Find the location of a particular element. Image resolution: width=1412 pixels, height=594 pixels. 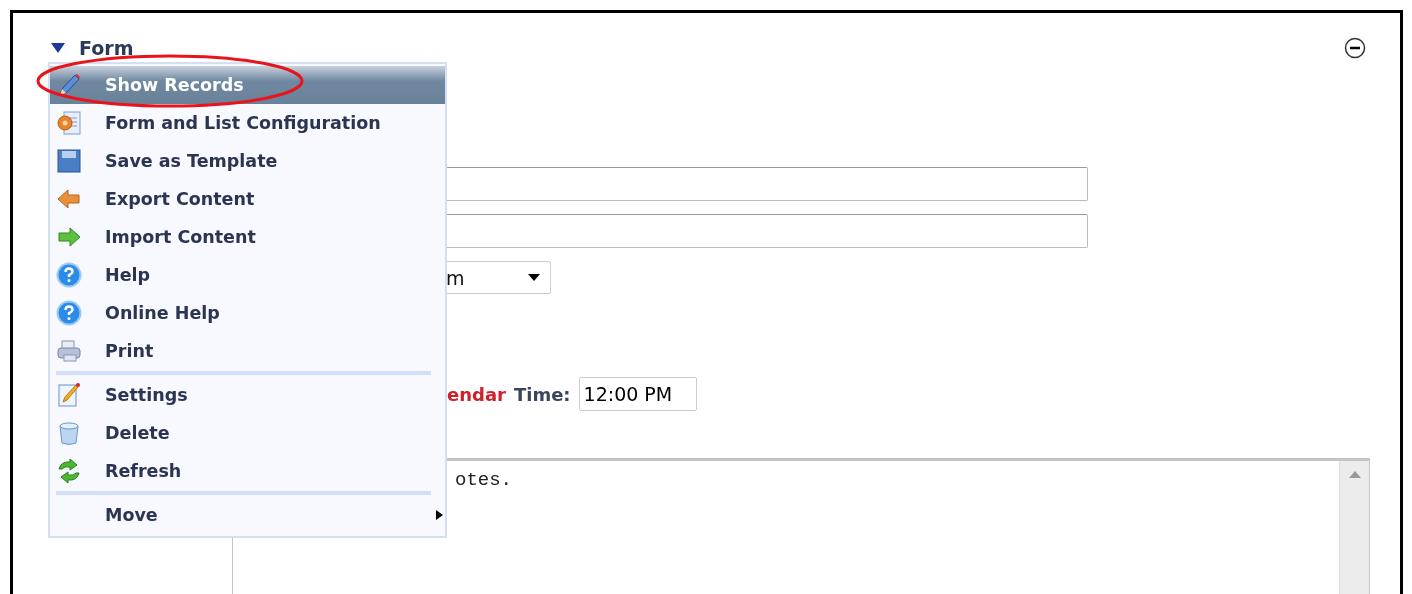

collapse-icon is located at coordinates (1355, 48).